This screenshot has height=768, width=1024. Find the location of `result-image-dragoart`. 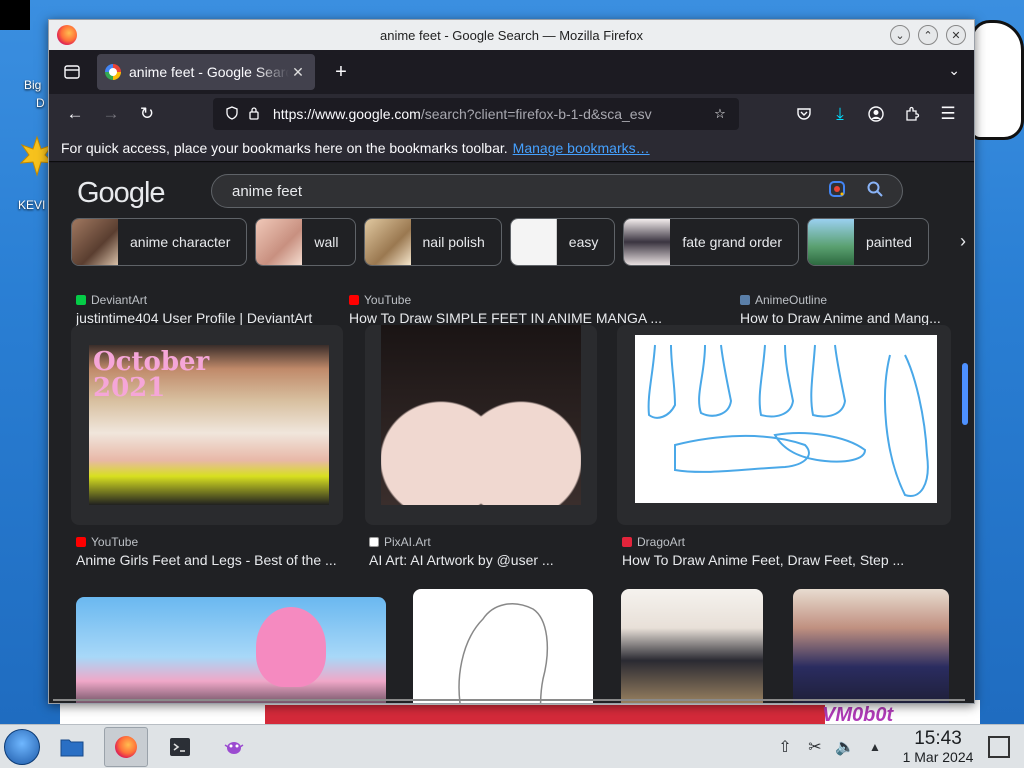

result-image-dragoart is located at coordinates (784, 425).